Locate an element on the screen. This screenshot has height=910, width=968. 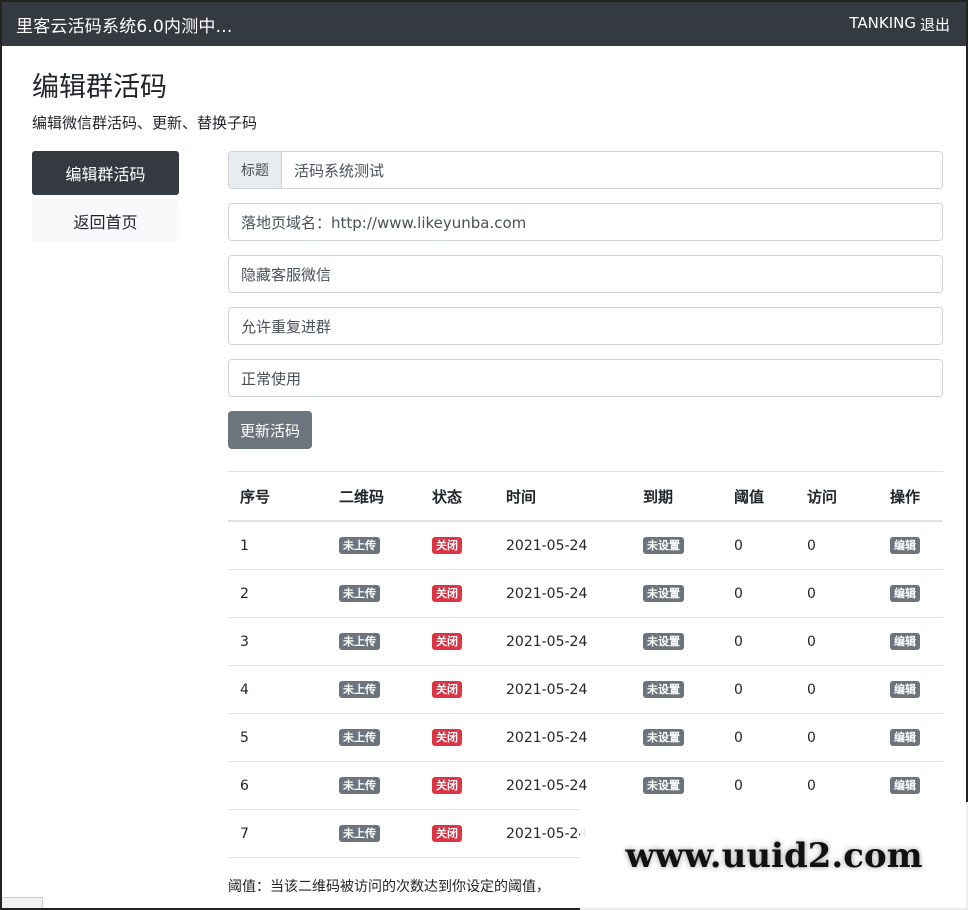
col-header-time: 时间 is located at coordinates (562, 496).